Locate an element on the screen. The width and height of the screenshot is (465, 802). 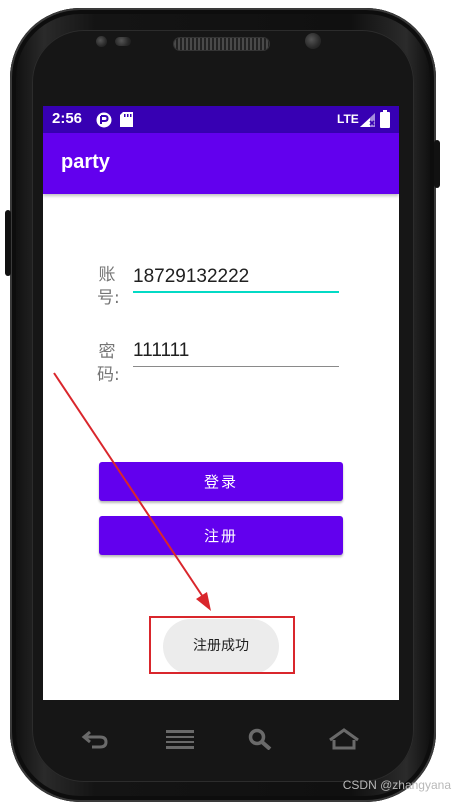
search-icon is located at coordinates (261, 739).